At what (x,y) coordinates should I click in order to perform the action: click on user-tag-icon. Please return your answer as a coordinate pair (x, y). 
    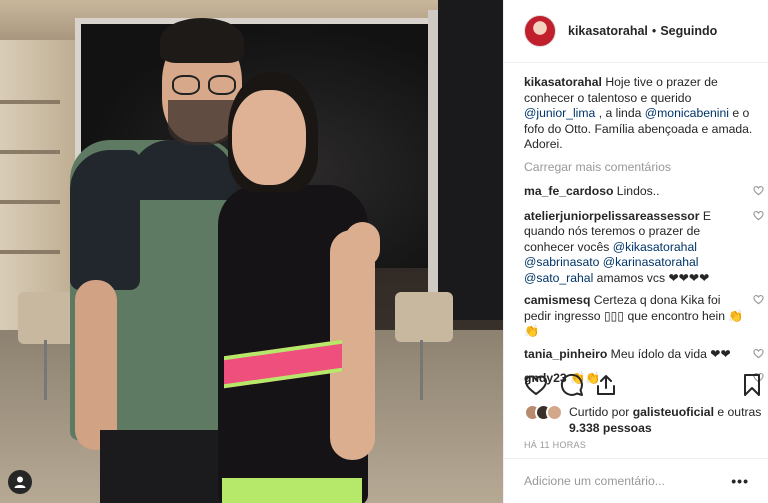
    Looking at the image, I should click on (20, 482).